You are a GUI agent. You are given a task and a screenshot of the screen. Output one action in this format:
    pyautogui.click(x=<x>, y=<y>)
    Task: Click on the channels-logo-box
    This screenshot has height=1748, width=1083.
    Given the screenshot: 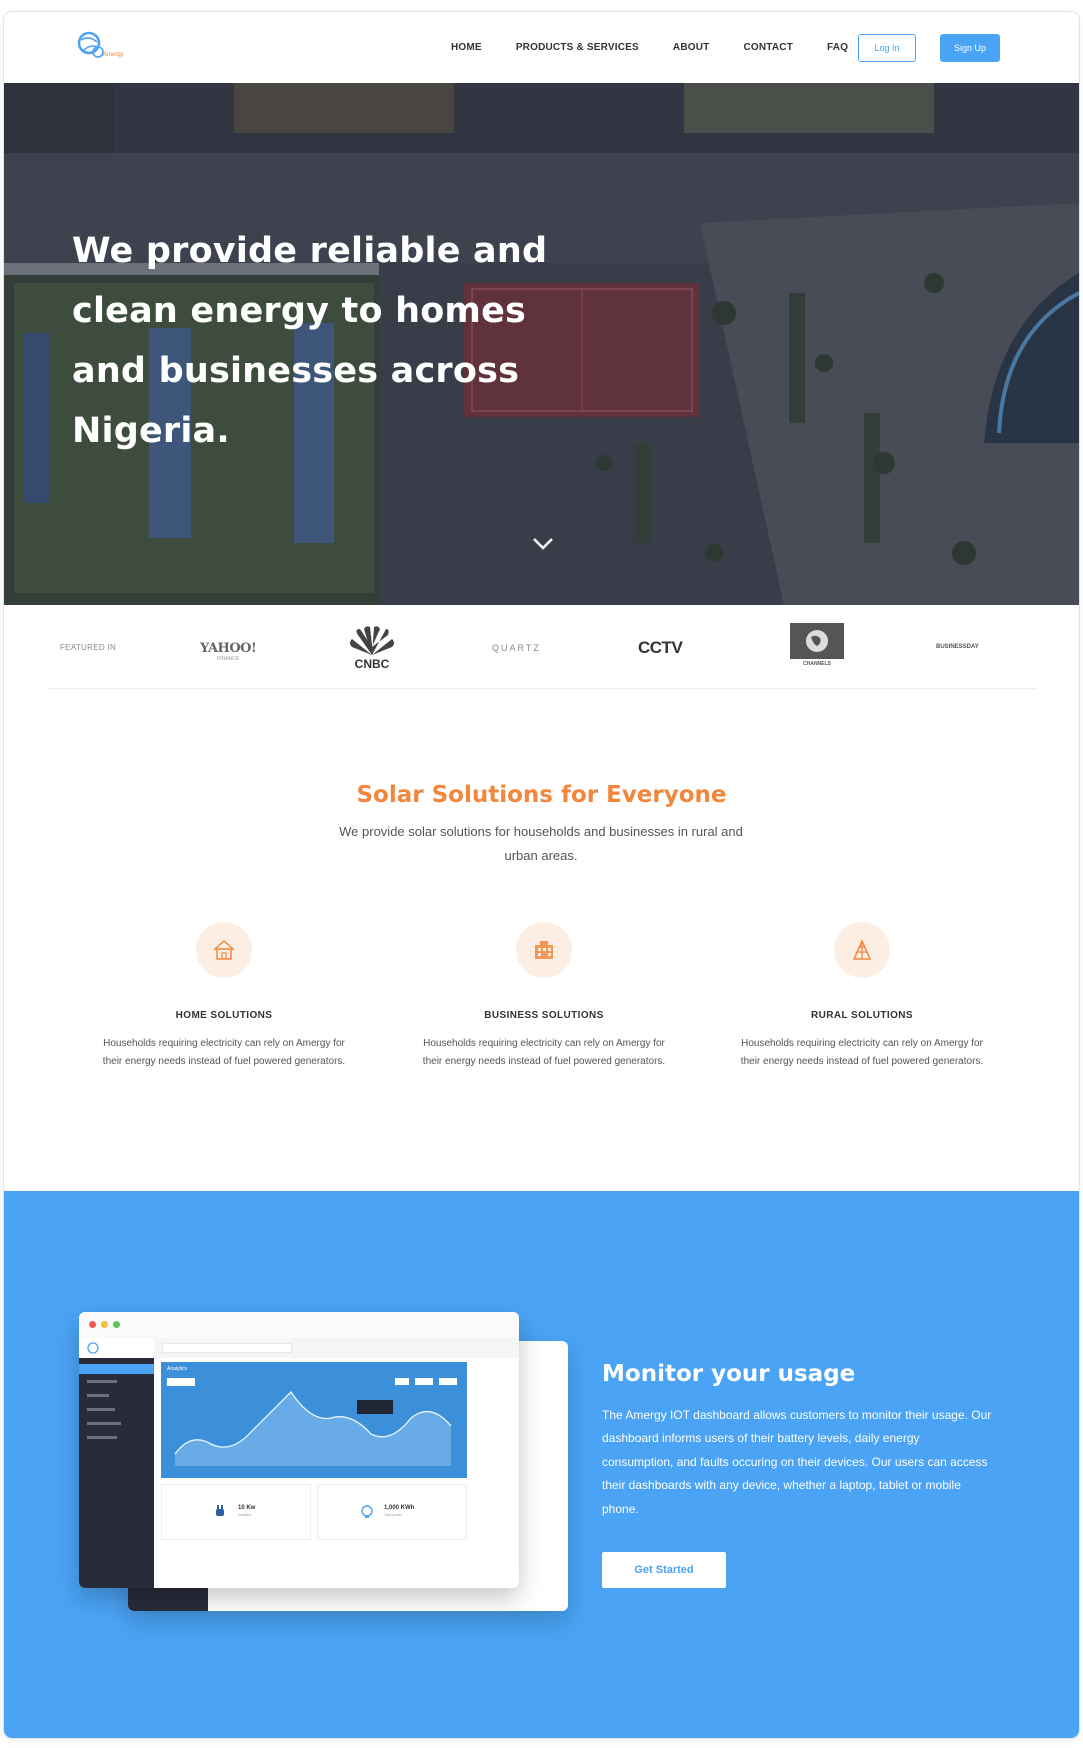 What is the action you would take?
    pyautogui.click(x=817, y=641)
    